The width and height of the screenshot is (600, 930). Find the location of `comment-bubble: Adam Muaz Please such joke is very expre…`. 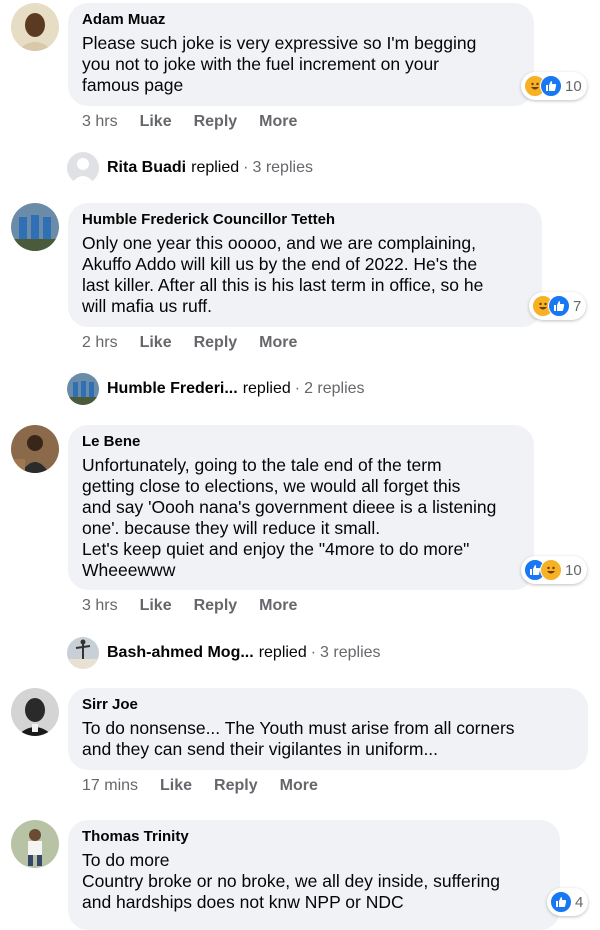

comment-bubble: Adam Muaz Please such joke is very expre… is located at coordinates (301, 54).